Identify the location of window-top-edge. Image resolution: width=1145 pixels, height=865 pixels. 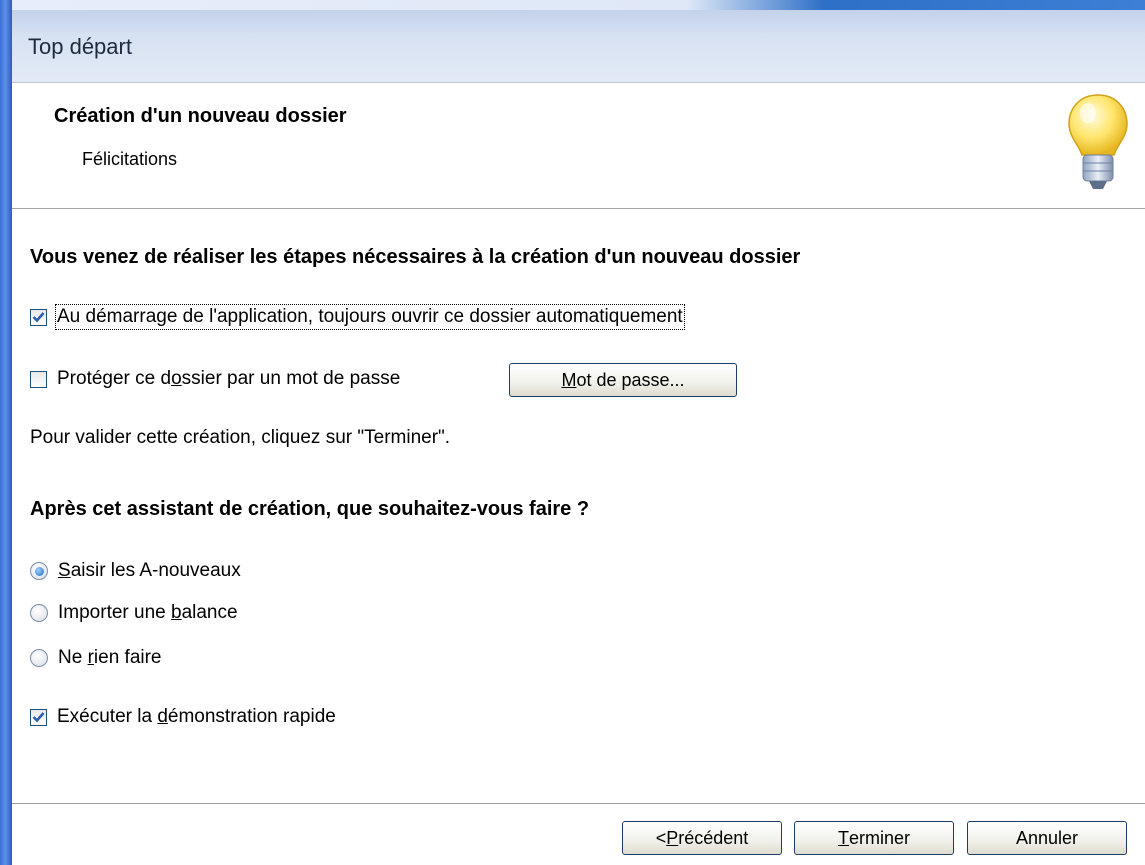
(572, 5).